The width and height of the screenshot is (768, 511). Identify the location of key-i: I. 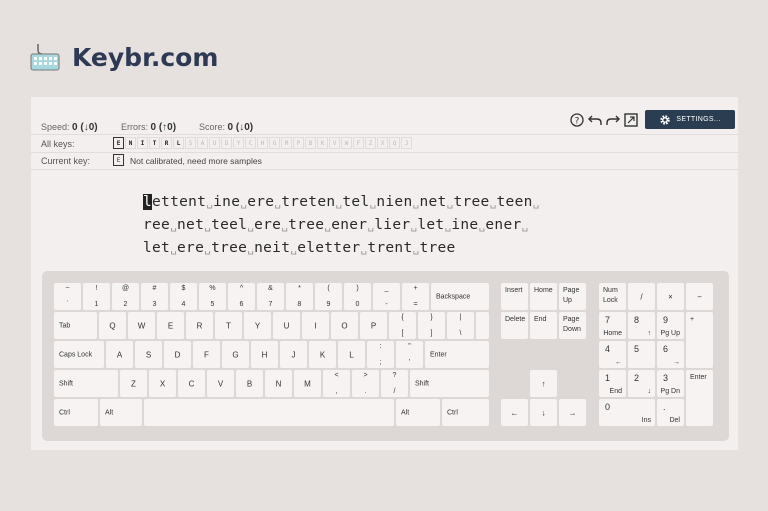
(315, 325).